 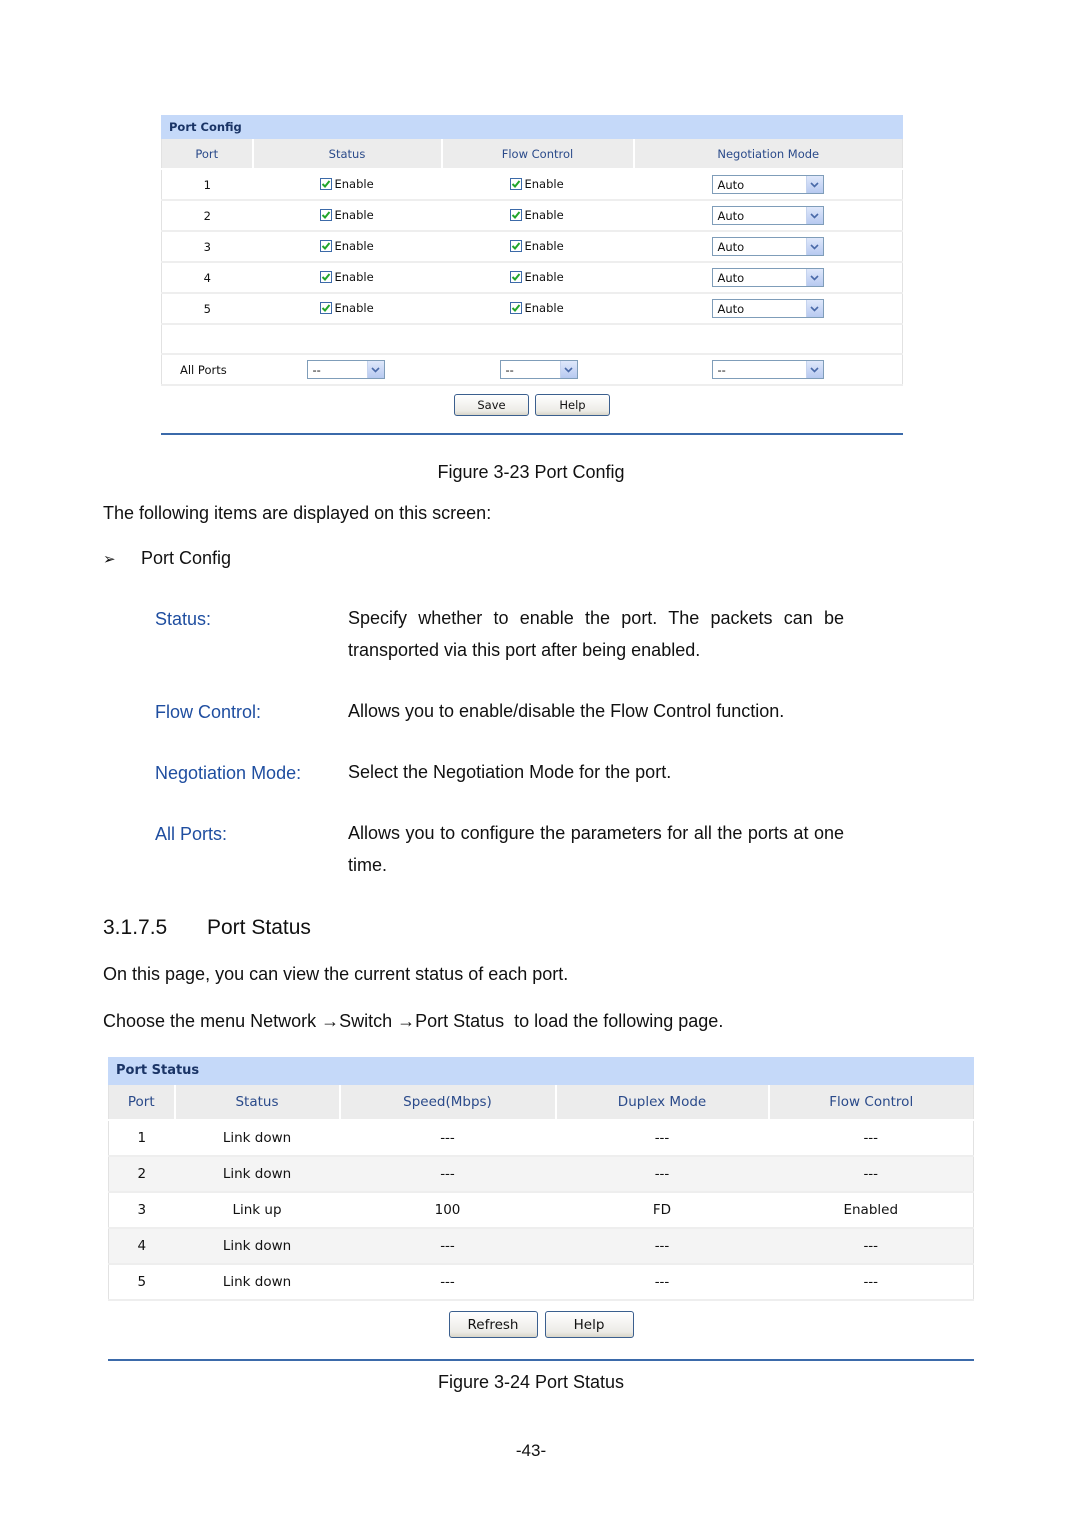 What do you see at coordinates (186, 558) in the screenshot?
I see `bullet-label: Port Config` at bounding box center [186, 558].